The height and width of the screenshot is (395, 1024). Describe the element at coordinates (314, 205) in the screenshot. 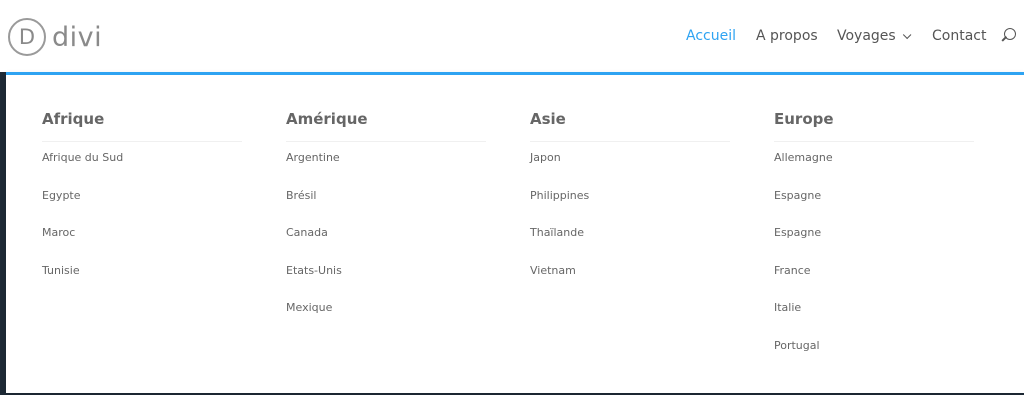

I see `menu-link: Brésil` at that location.